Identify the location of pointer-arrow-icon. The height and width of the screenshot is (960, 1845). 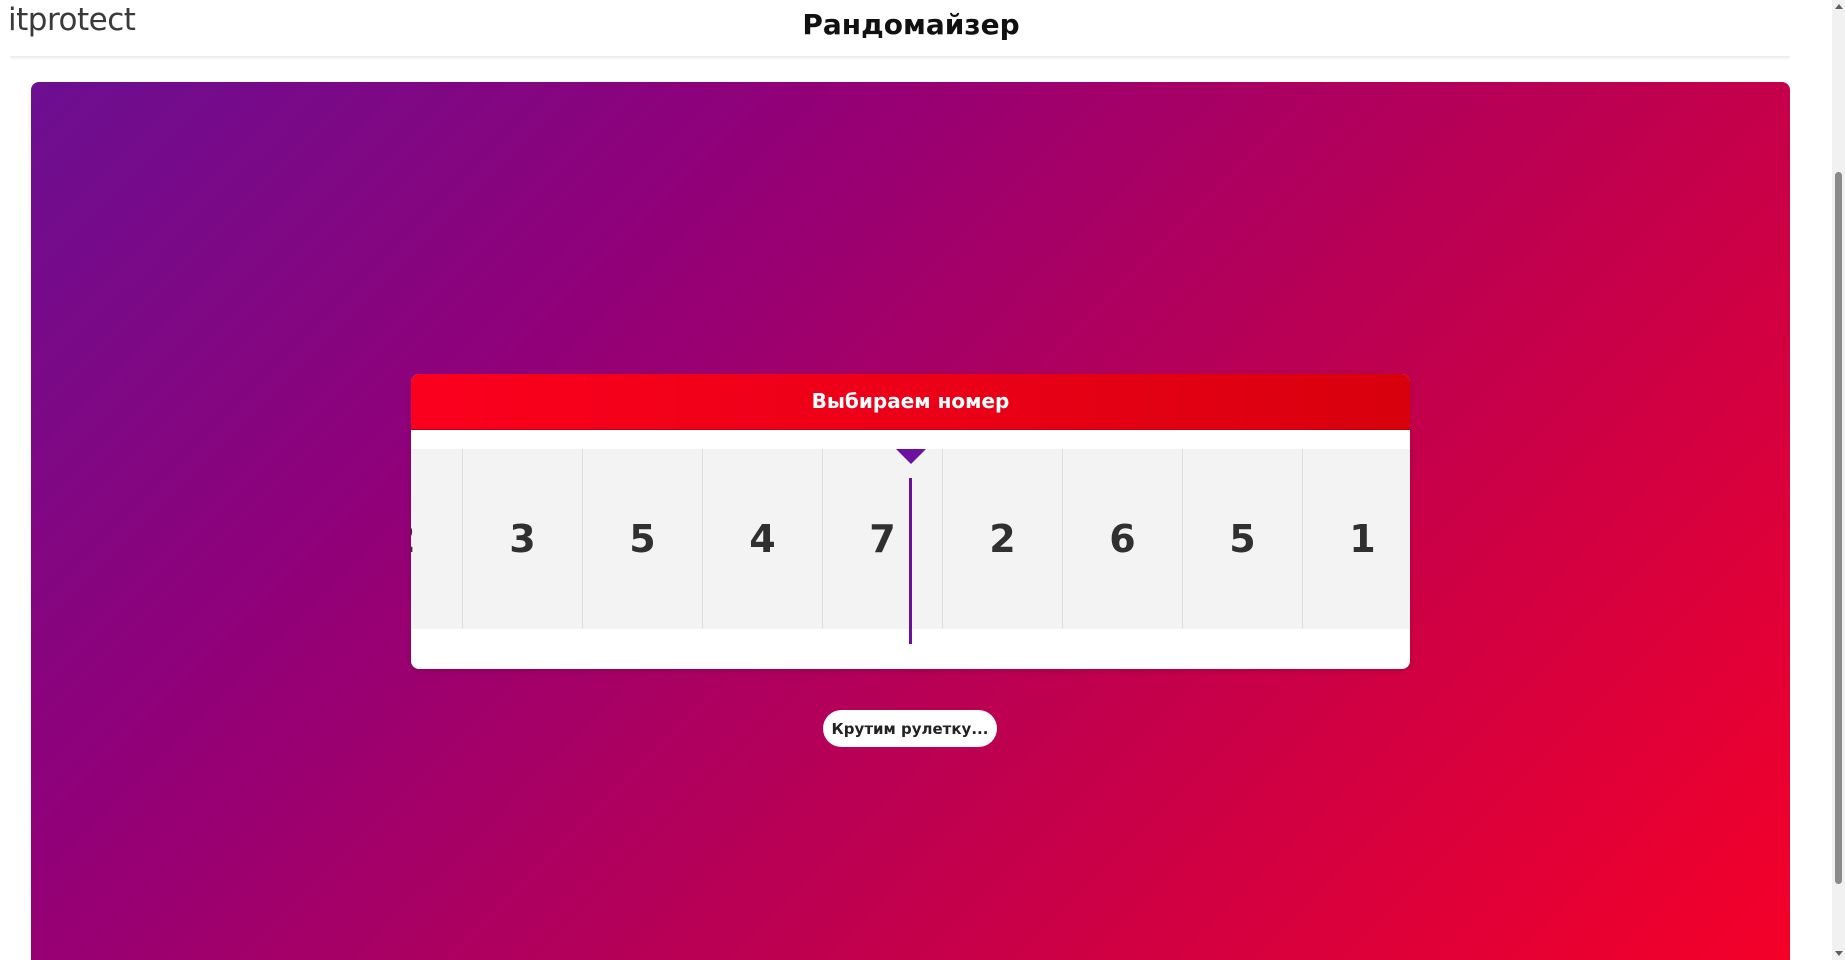
(911, 456).